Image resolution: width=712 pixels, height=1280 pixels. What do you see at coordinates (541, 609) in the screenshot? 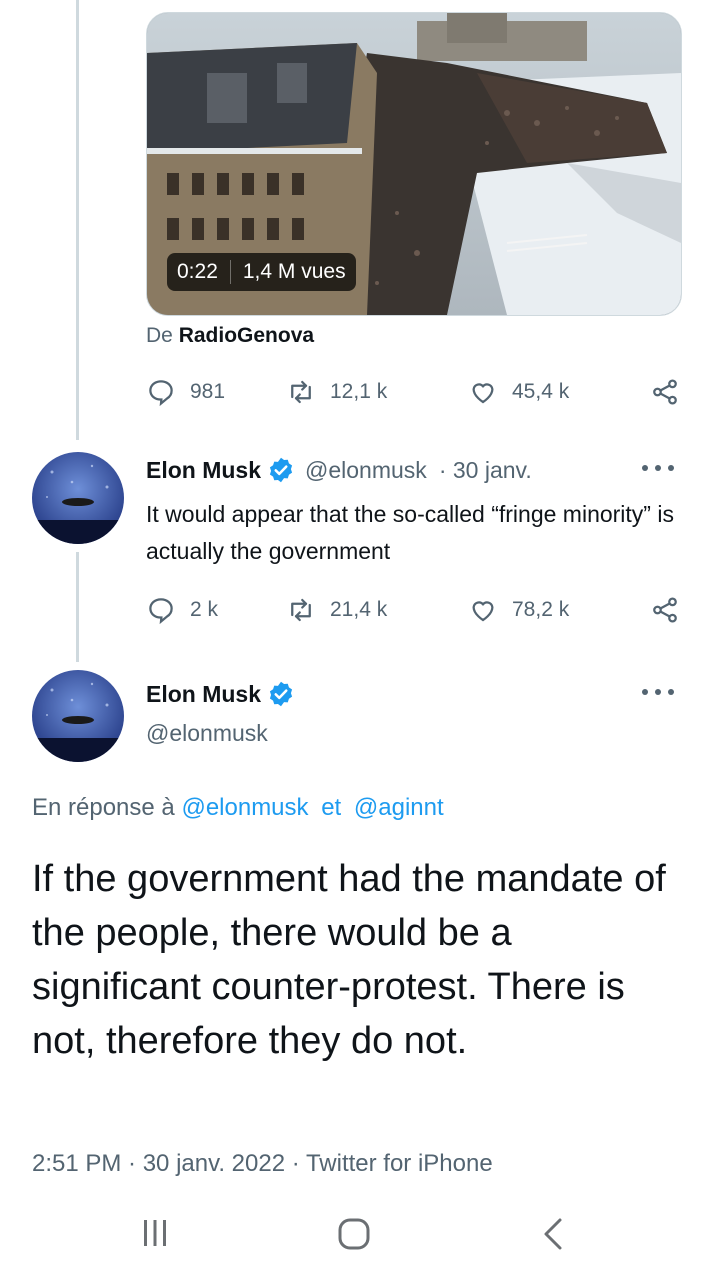
I see `like-count: 78,2 k` at bounding box center [541, 609].